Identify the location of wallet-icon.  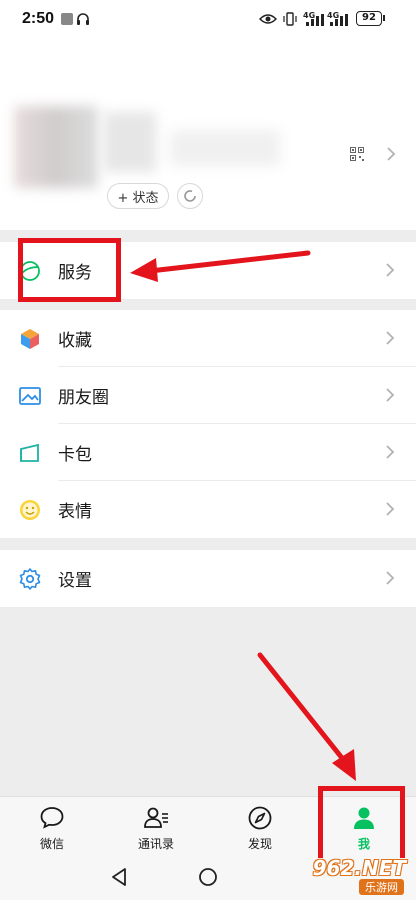
(29, 452).